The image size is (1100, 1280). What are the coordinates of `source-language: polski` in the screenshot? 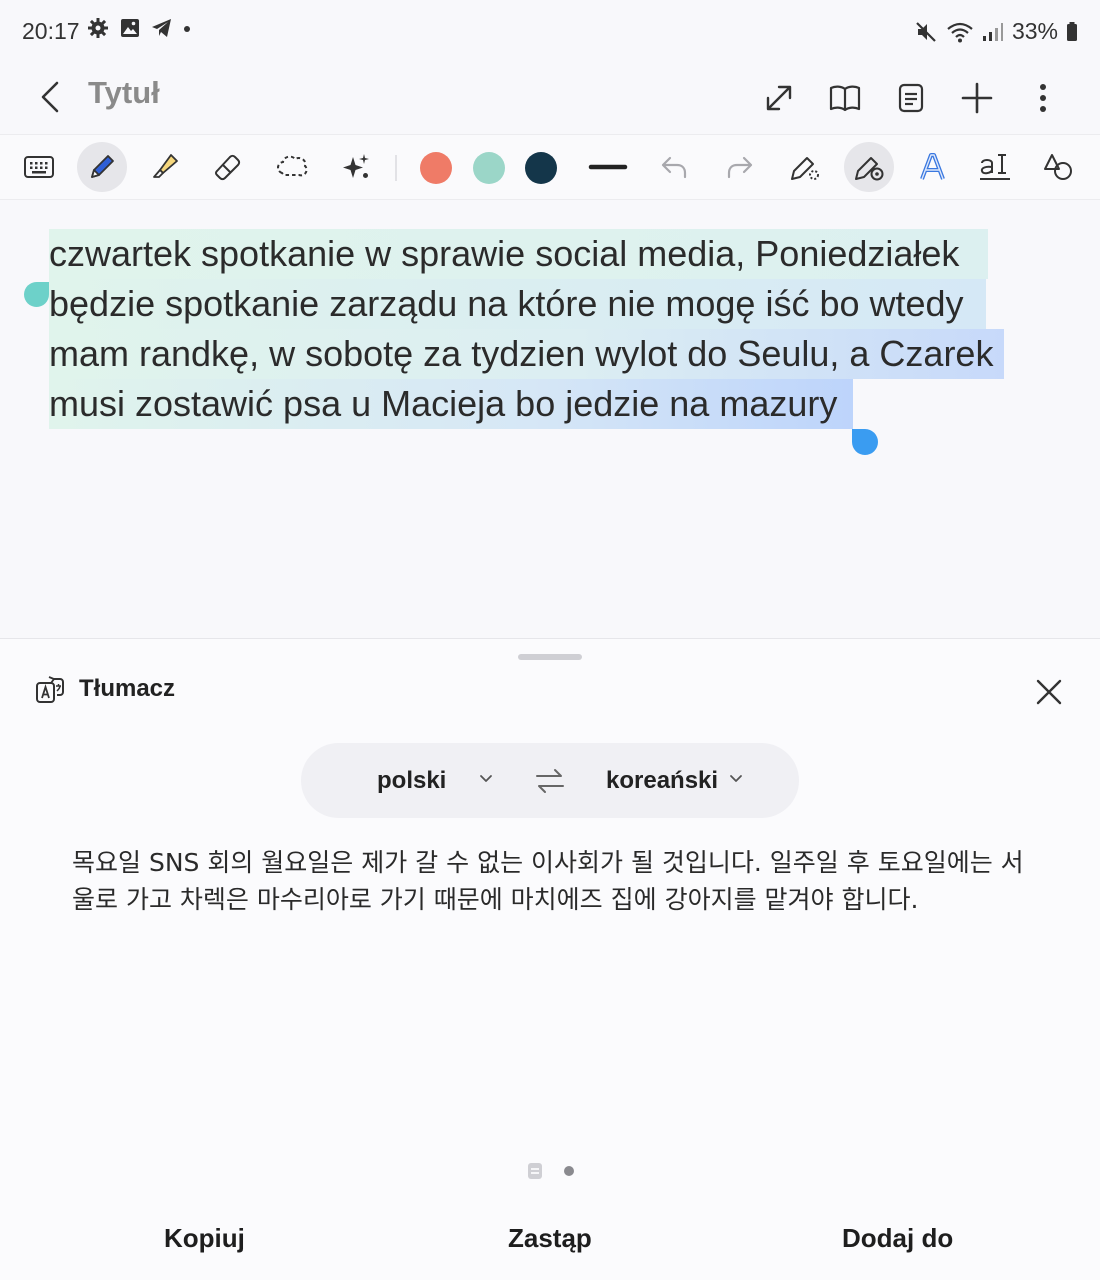 It's located at (411, 781).